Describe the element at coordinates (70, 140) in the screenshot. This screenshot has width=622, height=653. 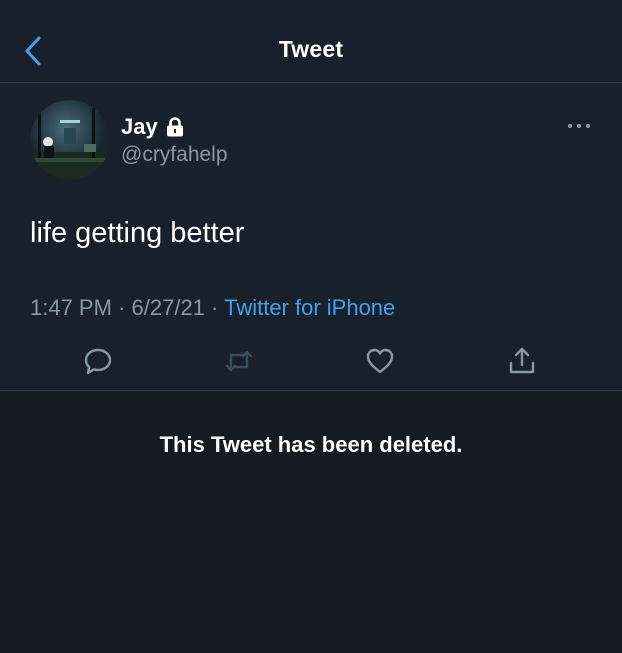
I see `avatar` at that location.